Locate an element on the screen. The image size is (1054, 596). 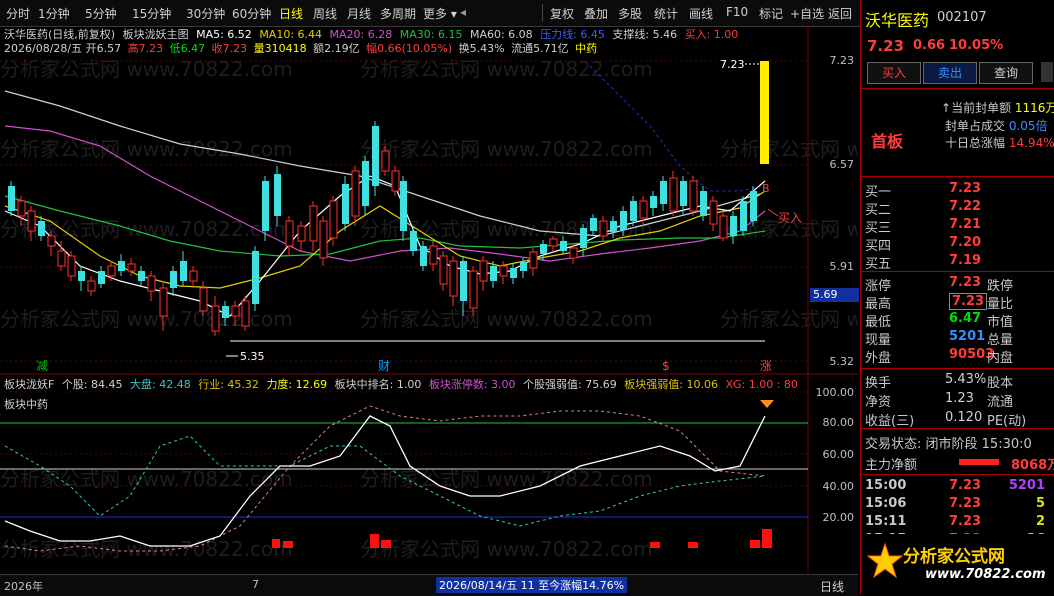
net-flow-row: 主力净额 8068万 is located at coordinates (959, 463).